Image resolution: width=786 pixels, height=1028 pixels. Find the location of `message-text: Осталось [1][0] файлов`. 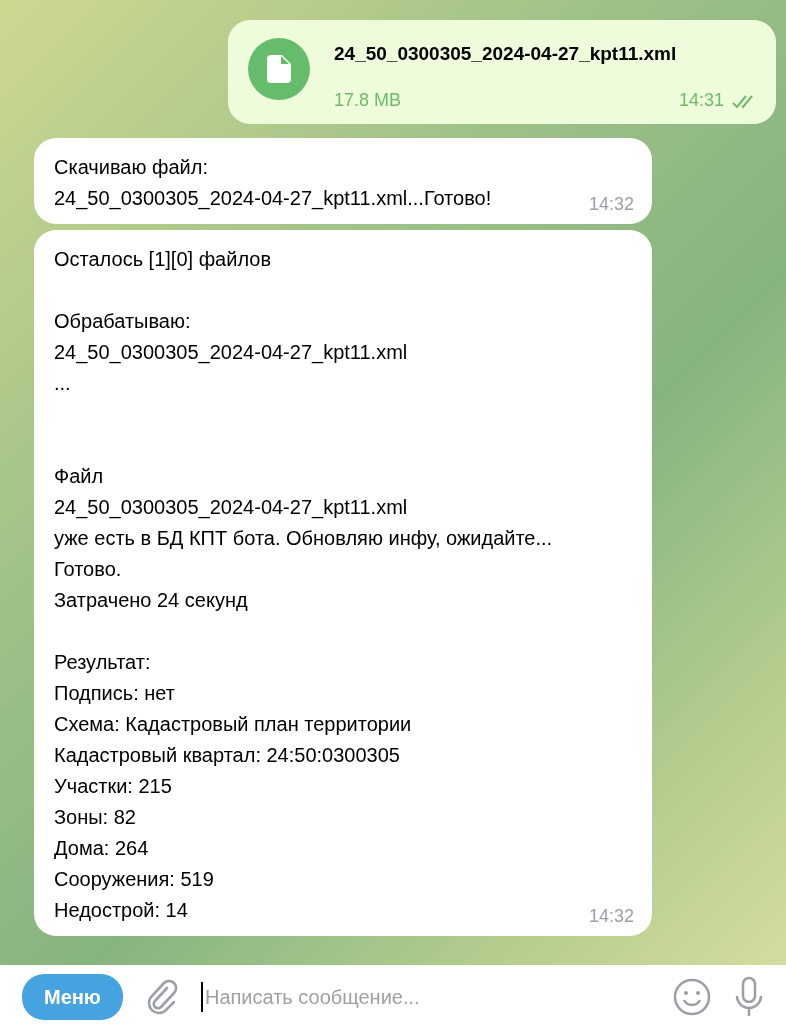

message-text: Осталось [1][0] файлов is located at coordinates (163, 259).